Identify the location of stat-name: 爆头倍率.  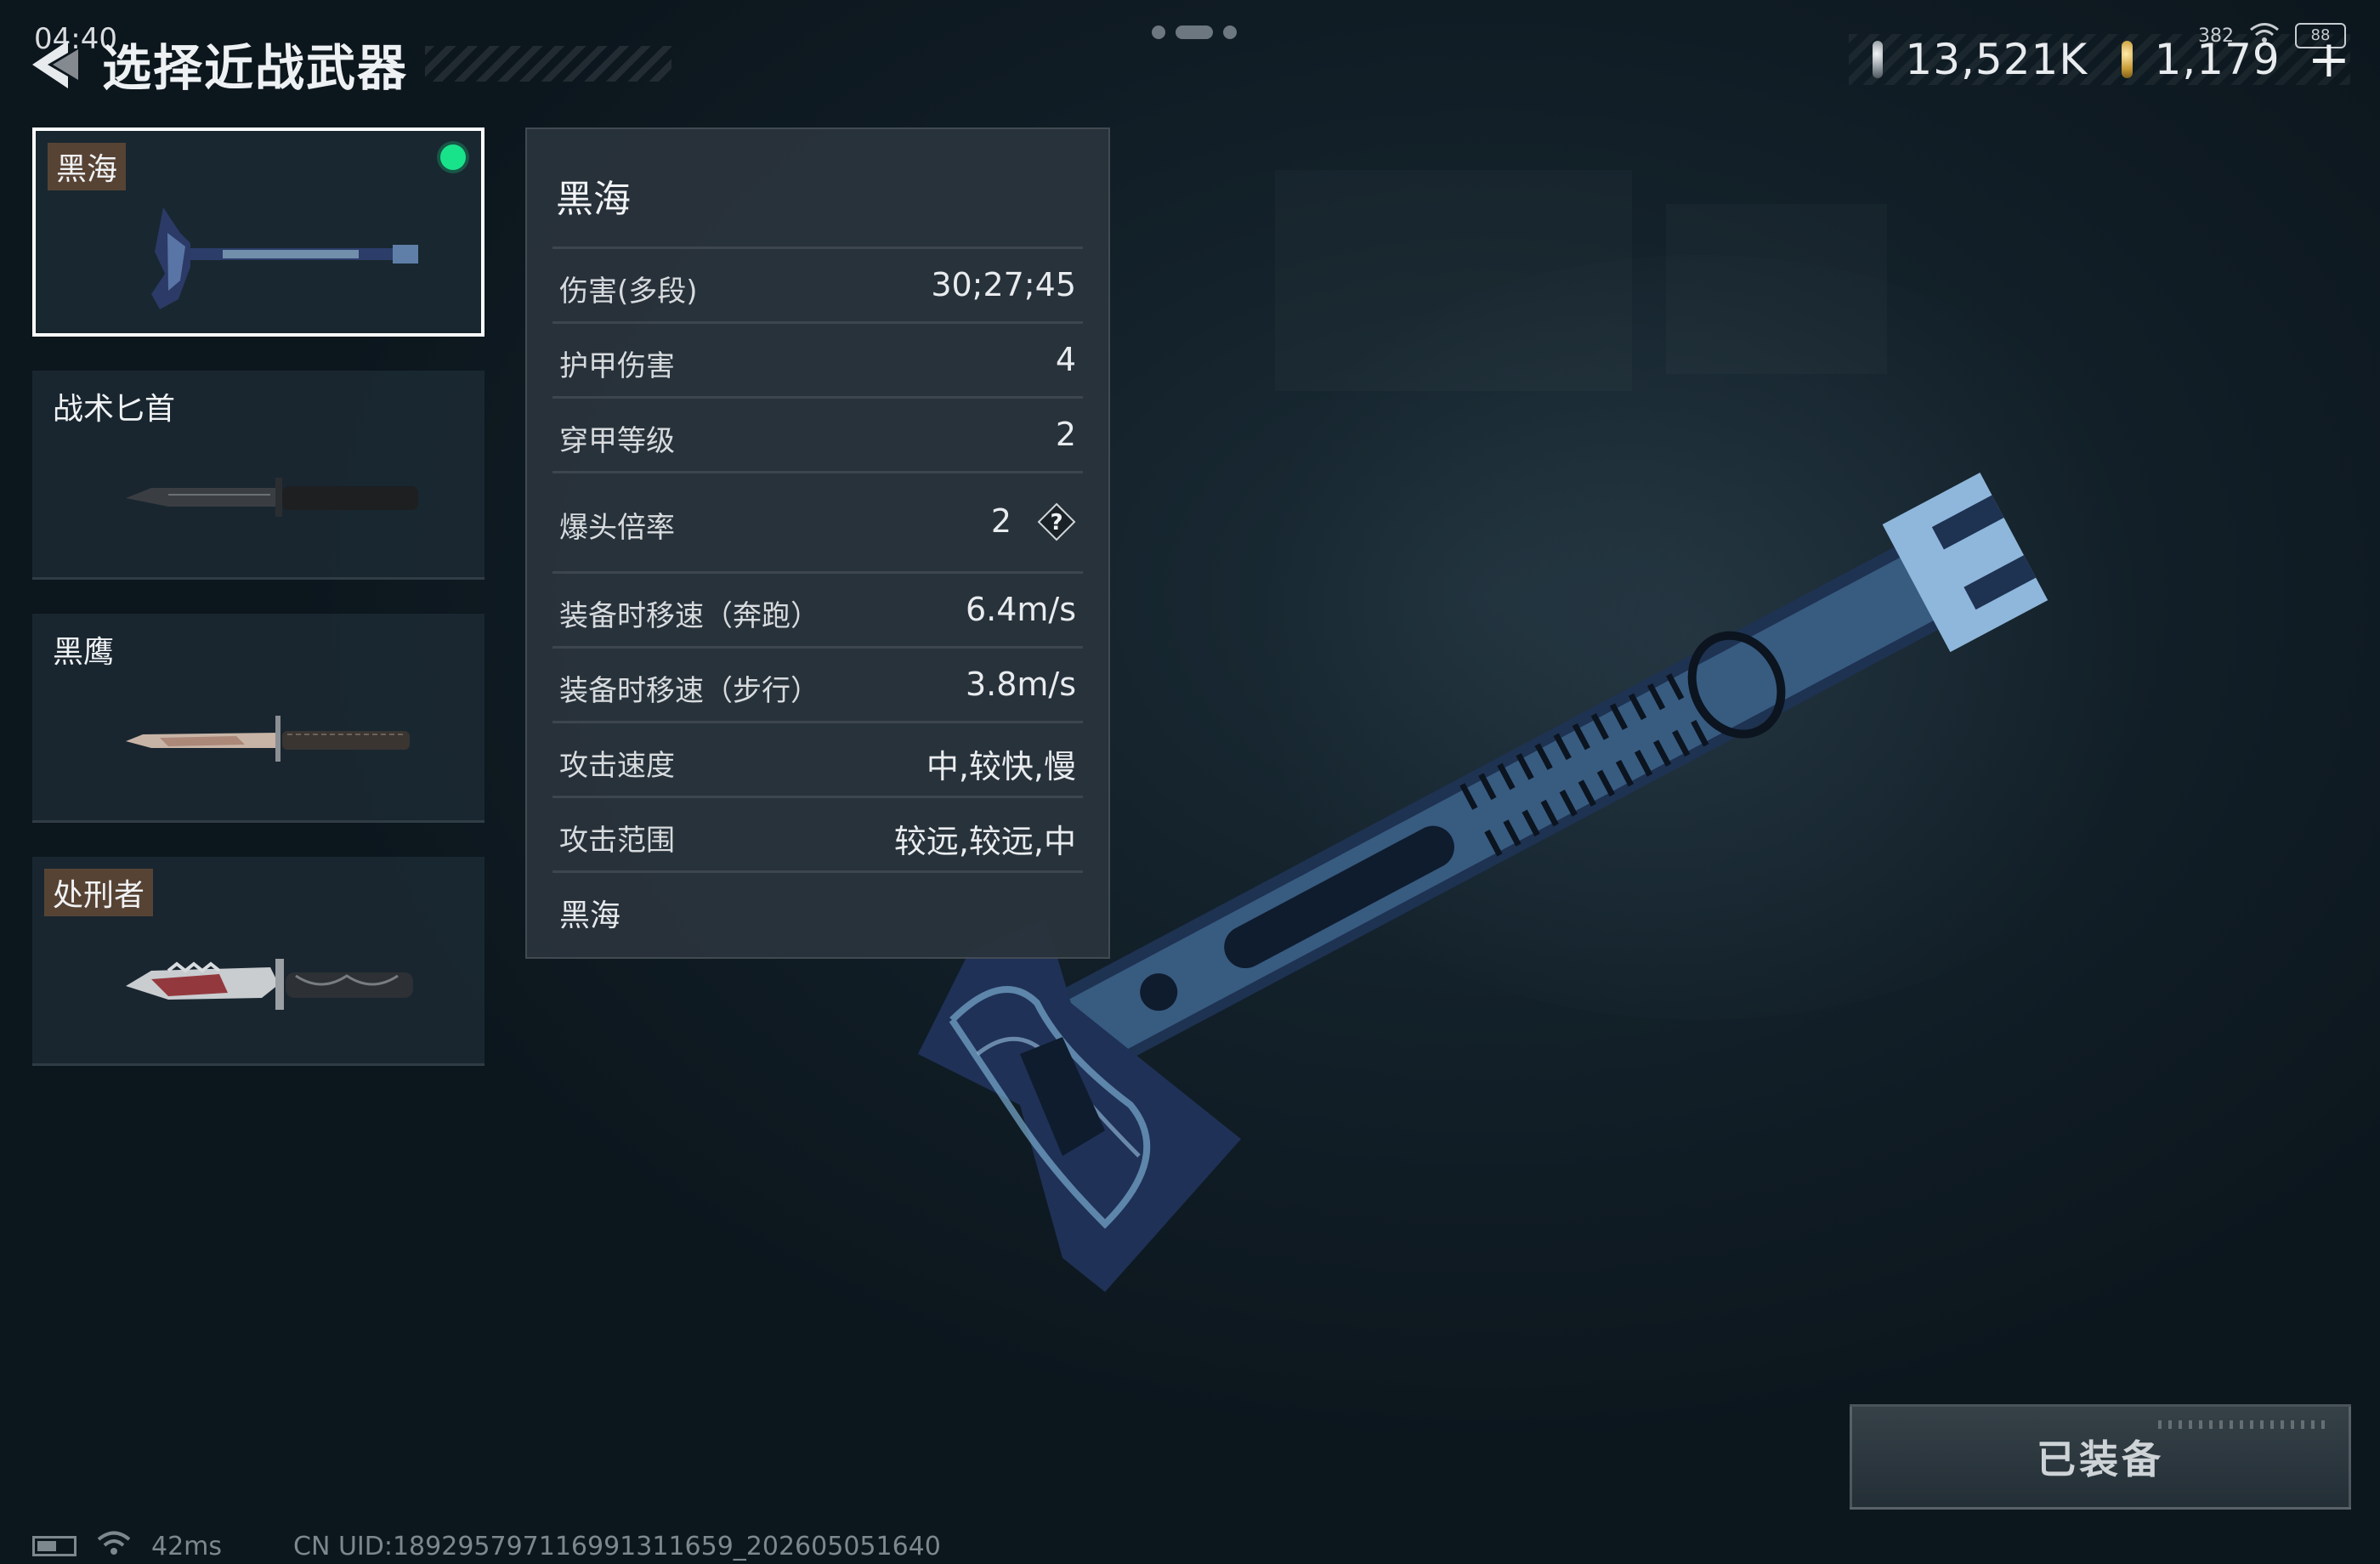
(617, 528).